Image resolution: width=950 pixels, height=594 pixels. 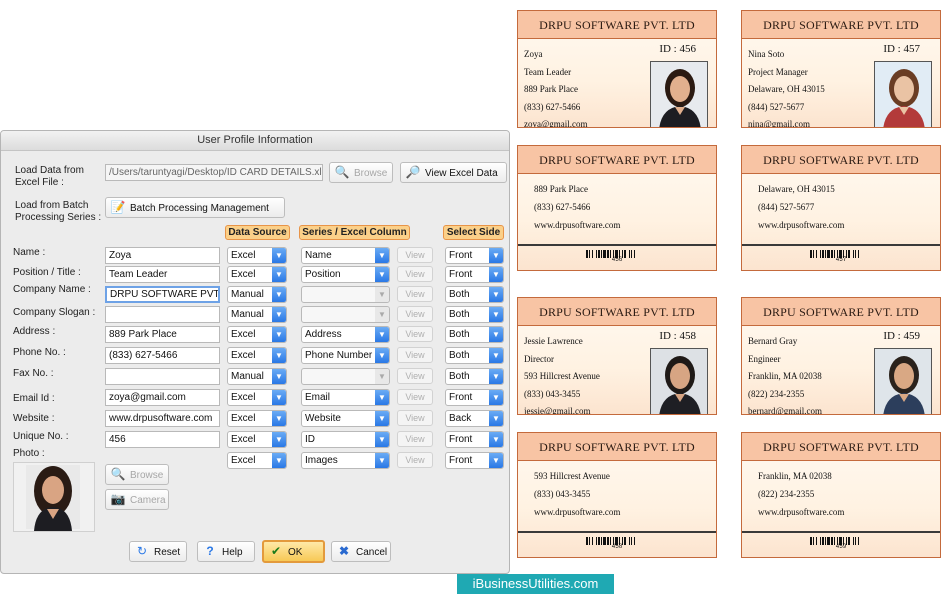 I want to click on field-value-input: 889 Park Place, so click(x=162, y=334).